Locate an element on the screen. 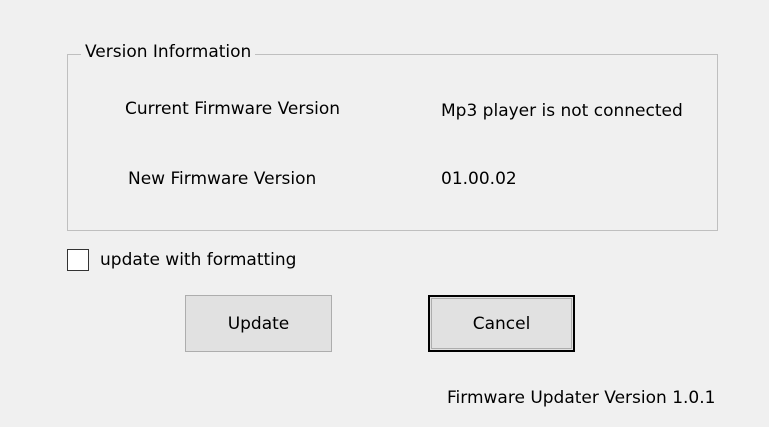 The image size is (769, 427). current-firmware-value: Mp3 player is not connected is located at coordinates (562, 111).